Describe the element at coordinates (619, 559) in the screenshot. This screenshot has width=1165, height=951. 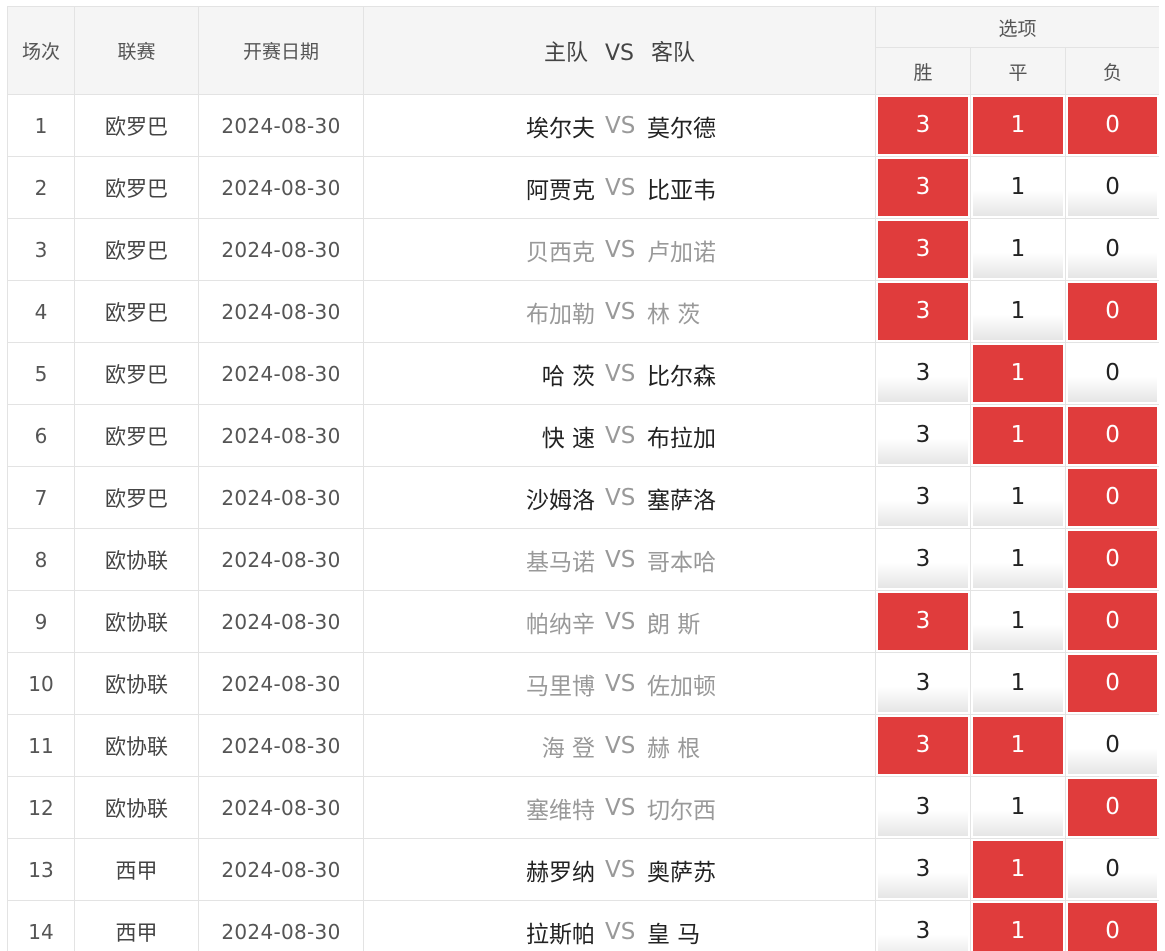
I see `match-teams: 基马诺 VS 哥本哈` at that location.